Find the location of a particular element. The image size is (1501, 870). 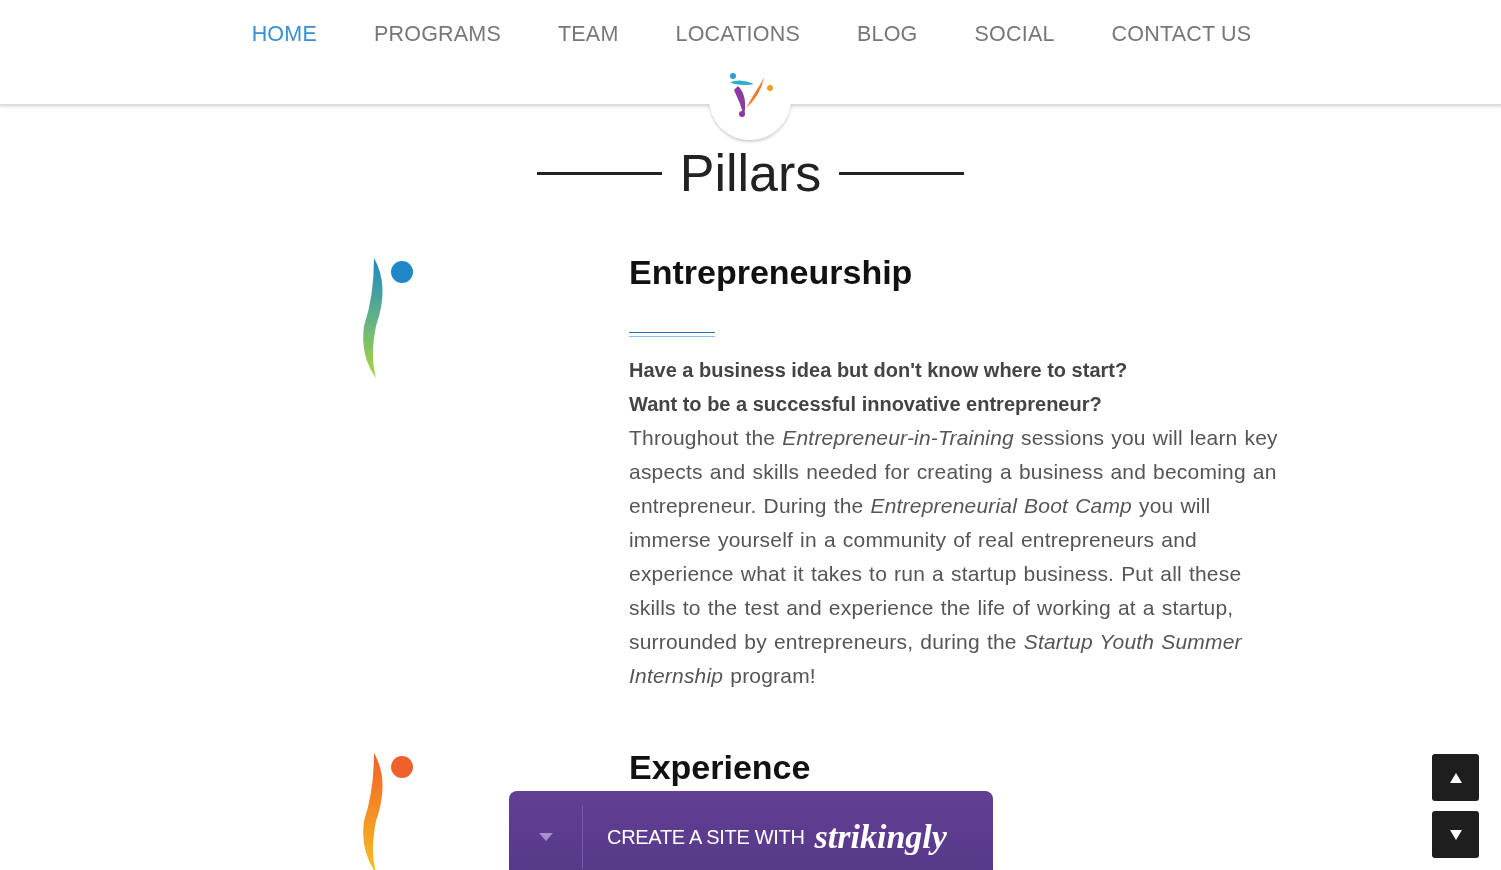

scroll-down-button is located at coordinates (1455, 834).